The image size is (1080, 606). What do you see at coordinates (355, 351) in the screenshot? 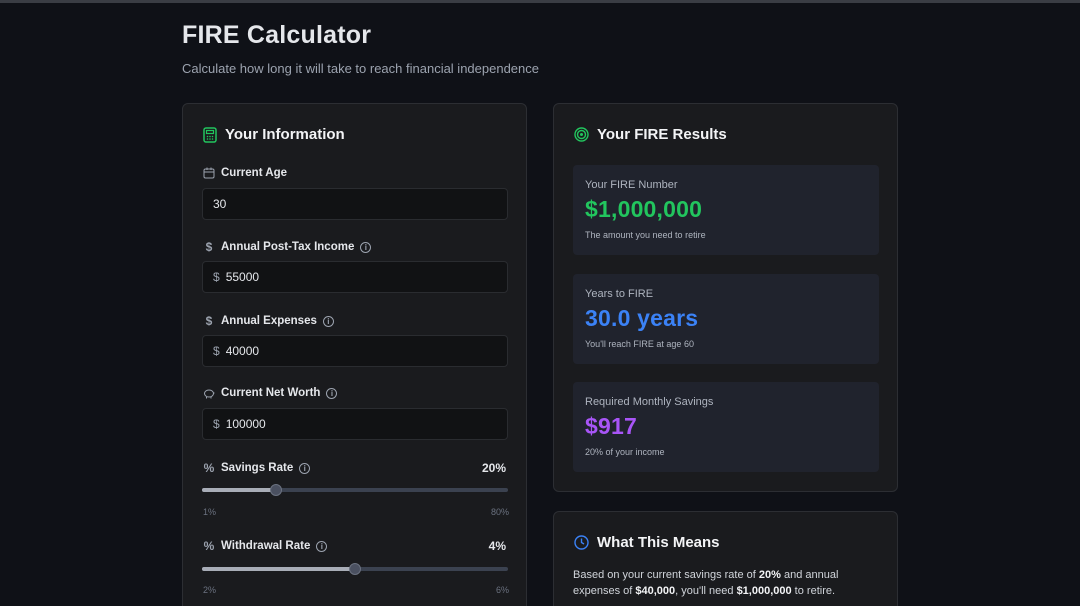
I see `expenses-input: $ 40000` at bounding box center [355, 351].